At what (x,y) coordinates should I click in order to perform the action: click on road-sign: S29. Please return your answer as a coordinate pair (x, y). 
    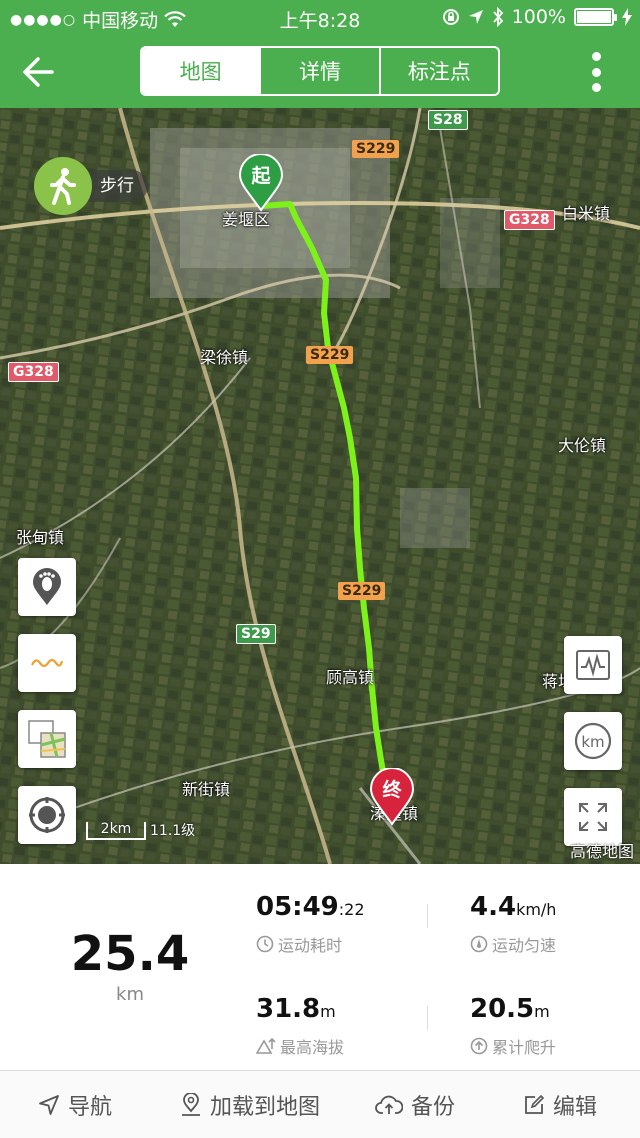
    Looking at the image, I should click on (256, 634).